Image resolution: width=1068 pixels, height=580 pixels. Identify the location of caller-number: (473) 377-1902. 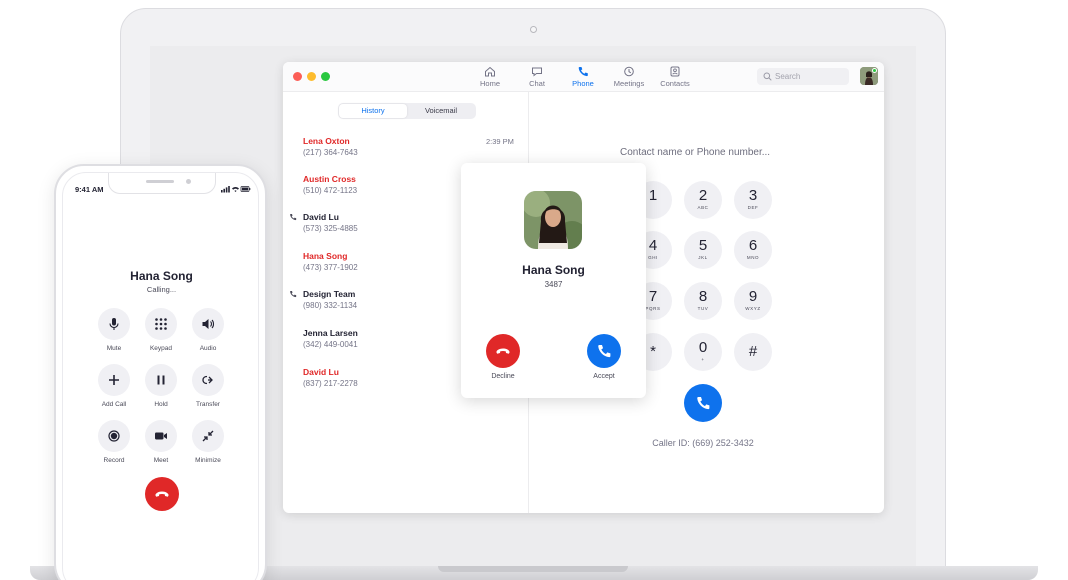
(330, 267).